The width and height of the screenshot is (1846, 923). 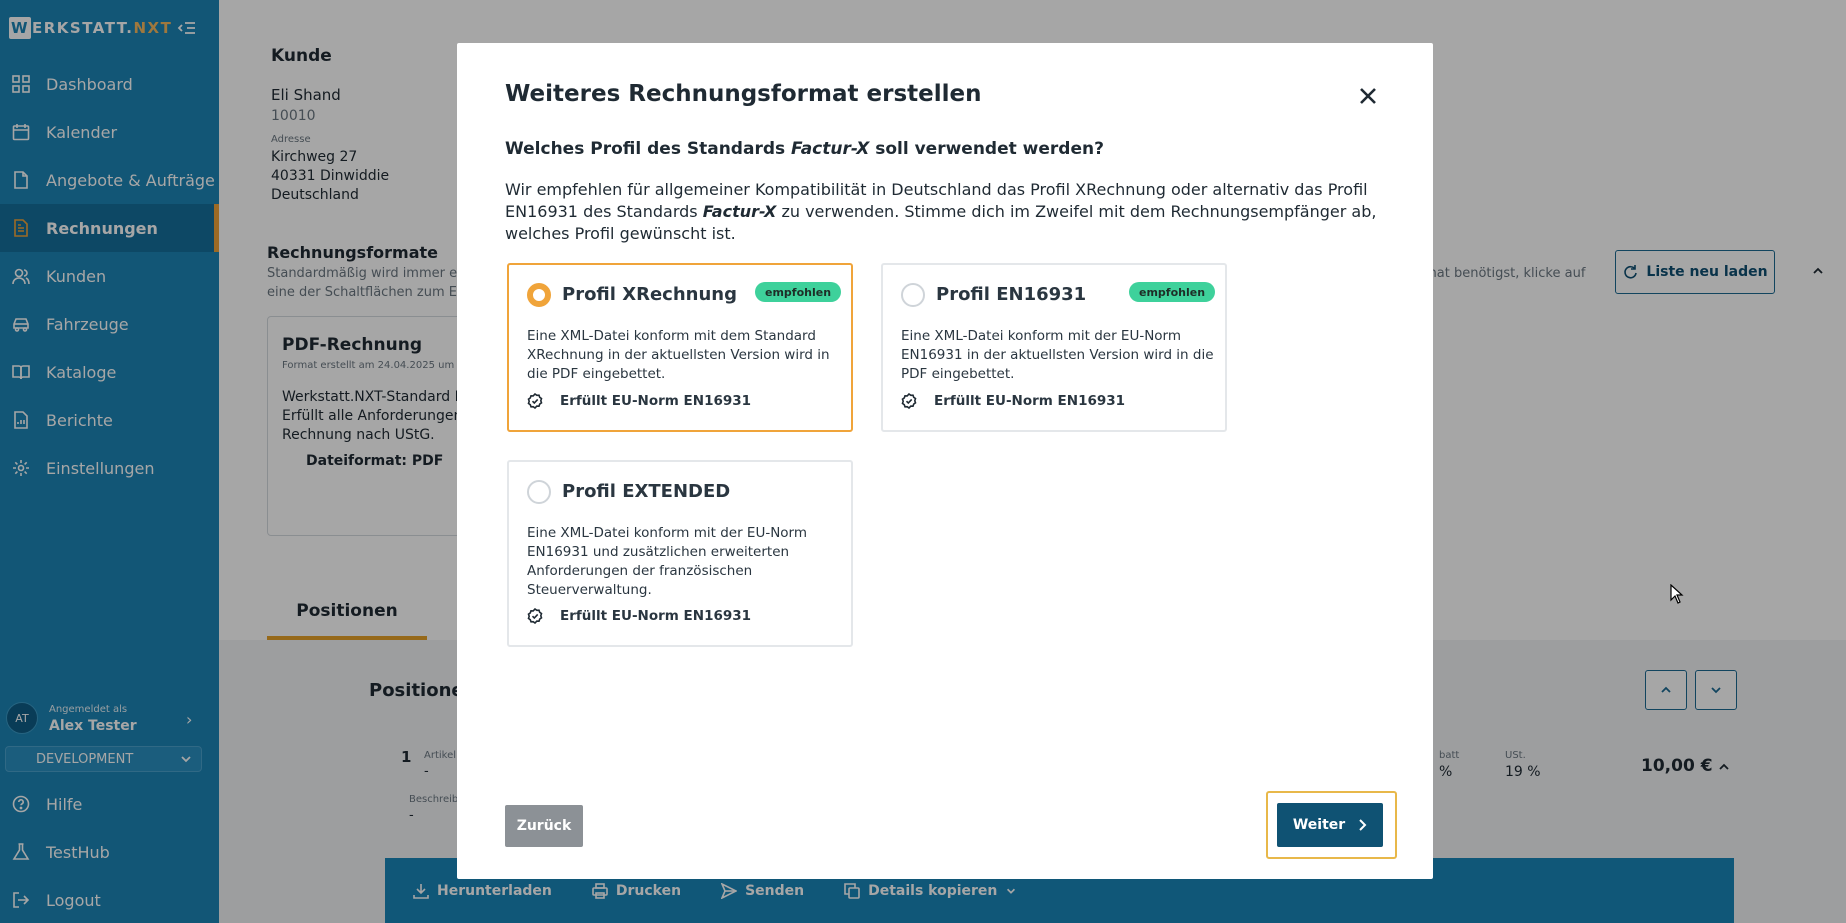 What do you see at coordinates (1319, 825) in the screenshot?
I see `next-label: Weiter` at bounding box center [1319, 825].